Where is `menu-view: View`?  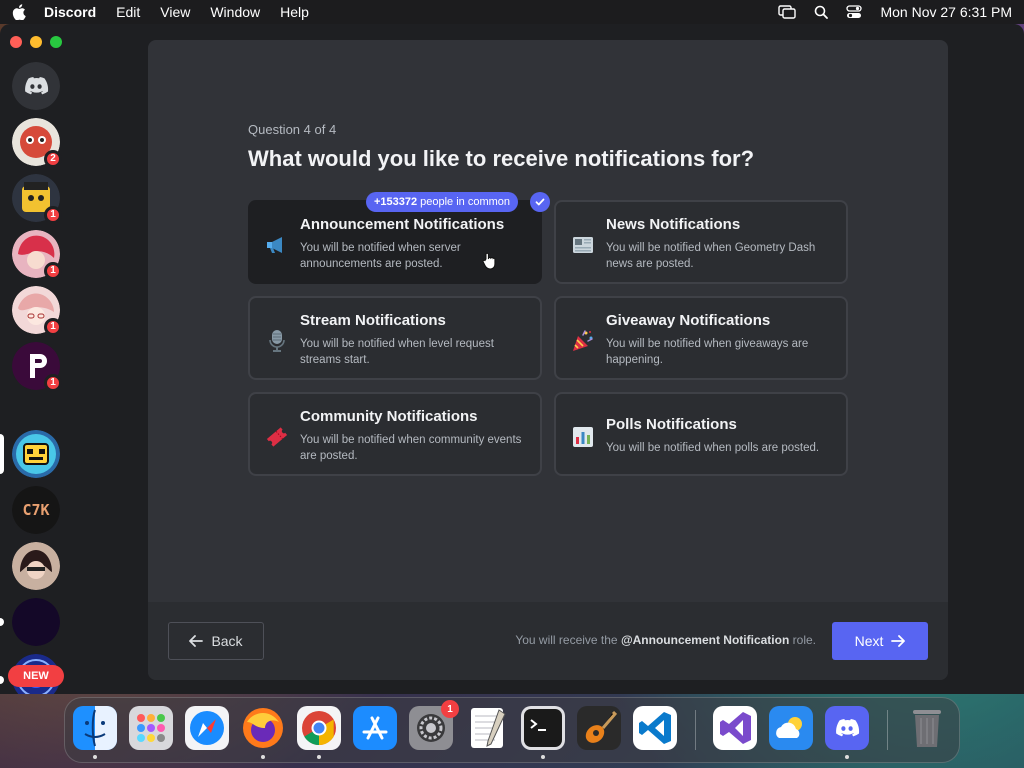 menu-view: View is located at coordinates (175, 12).